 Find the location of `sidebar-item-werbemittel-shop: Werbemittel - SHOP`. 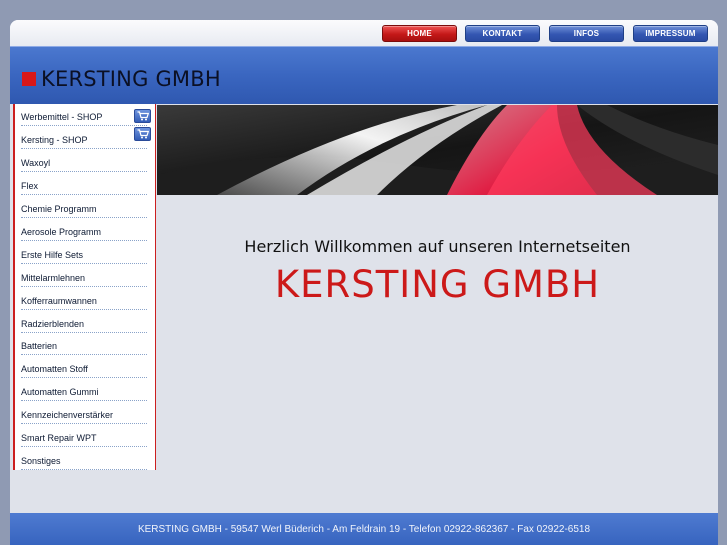

sidebar-item-werbemittel-shop: Werbemittel - SHOP is located at coordinates (86, 117).